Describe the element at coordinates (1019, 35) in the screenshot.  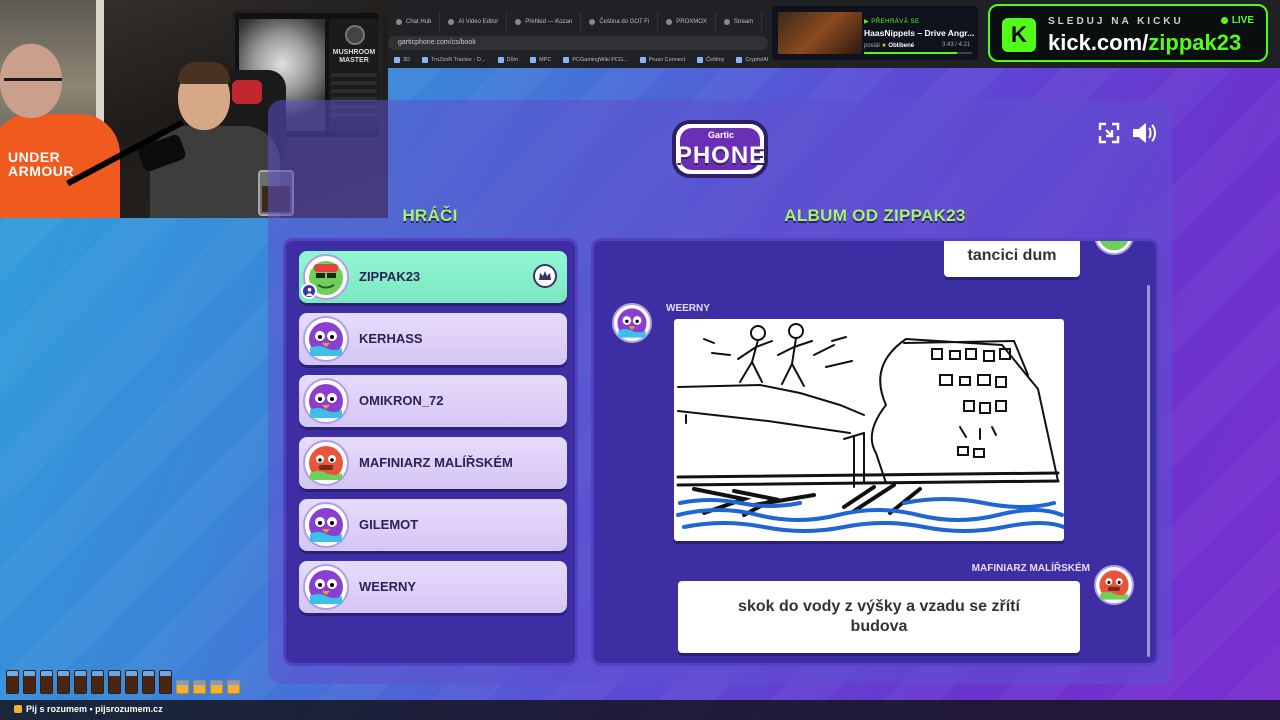
I see `kick-logo-icon: K` at that location.